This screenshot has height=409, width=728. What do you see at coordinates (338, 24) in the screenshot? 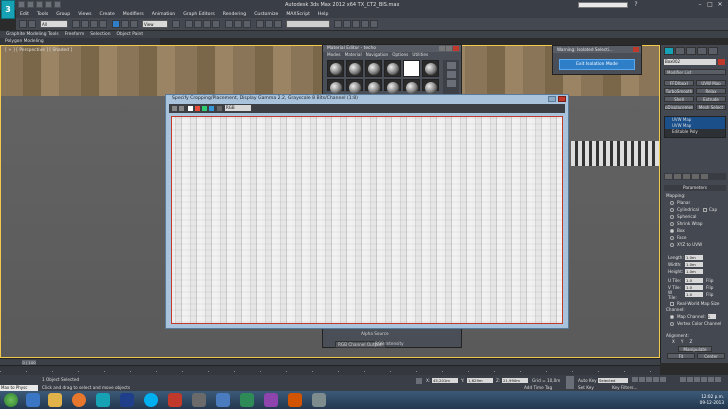
I see `schematic-view-icon` at bounding box center [338, 24].